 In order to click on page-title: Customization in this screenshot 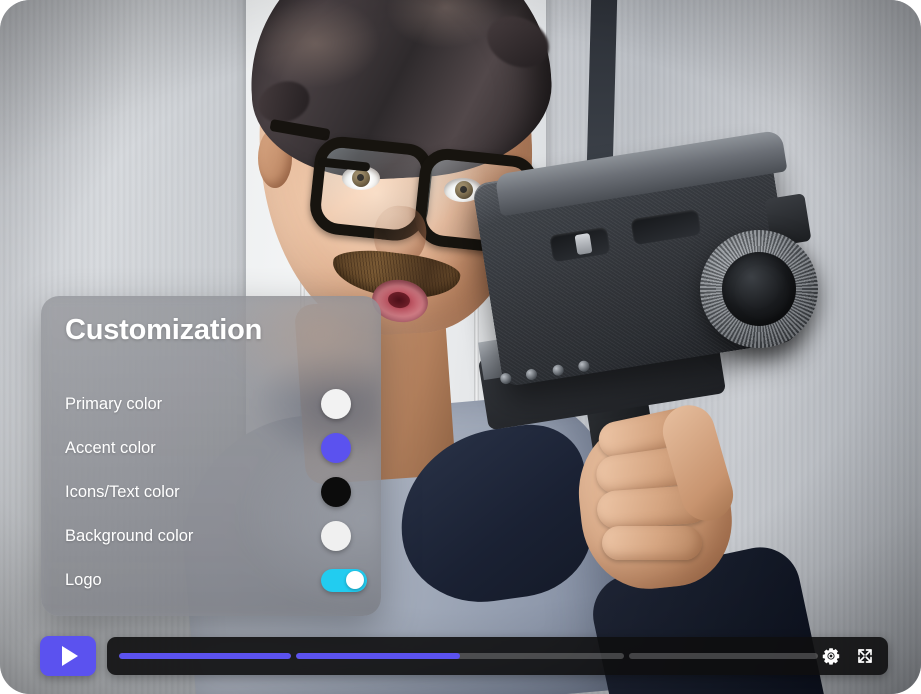, I will do `click(164, 330)`.